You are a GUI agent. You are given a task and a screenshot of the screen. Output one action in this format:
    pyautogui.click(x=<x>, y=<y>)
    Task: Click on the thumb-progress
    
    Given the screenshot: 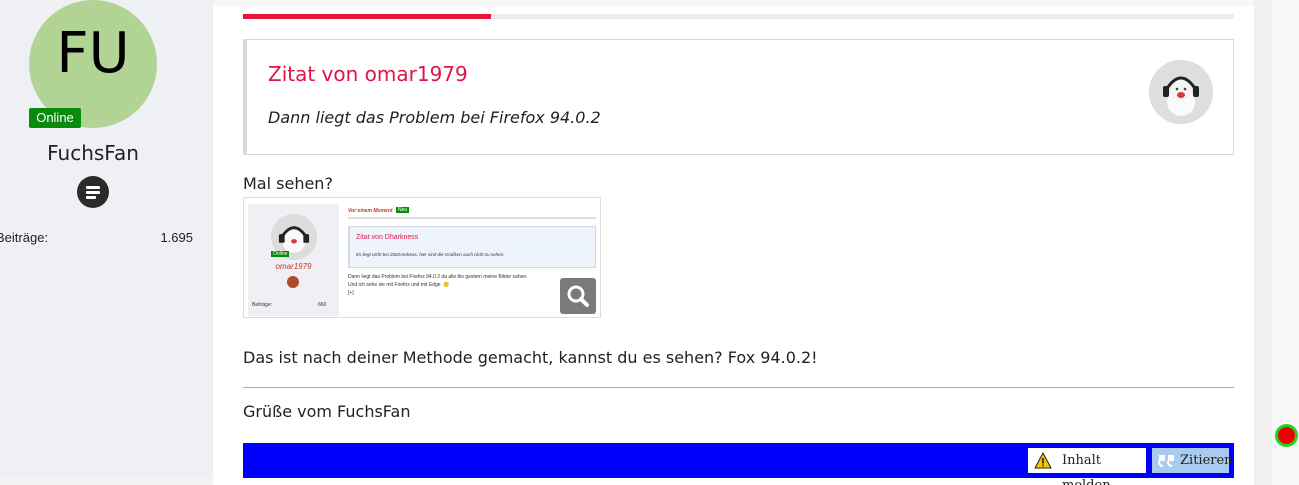 What is the action you would take?
    pyautogui.click(x=472, y=218)
    